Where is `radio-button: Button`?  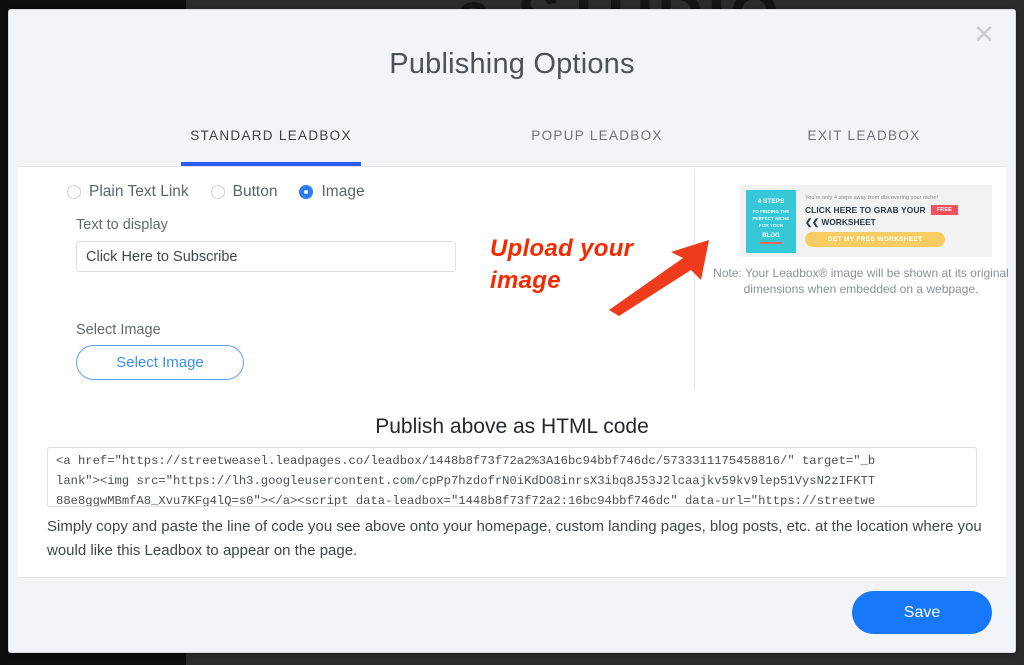
radio-button: Button is located at coordinates (244, 192).